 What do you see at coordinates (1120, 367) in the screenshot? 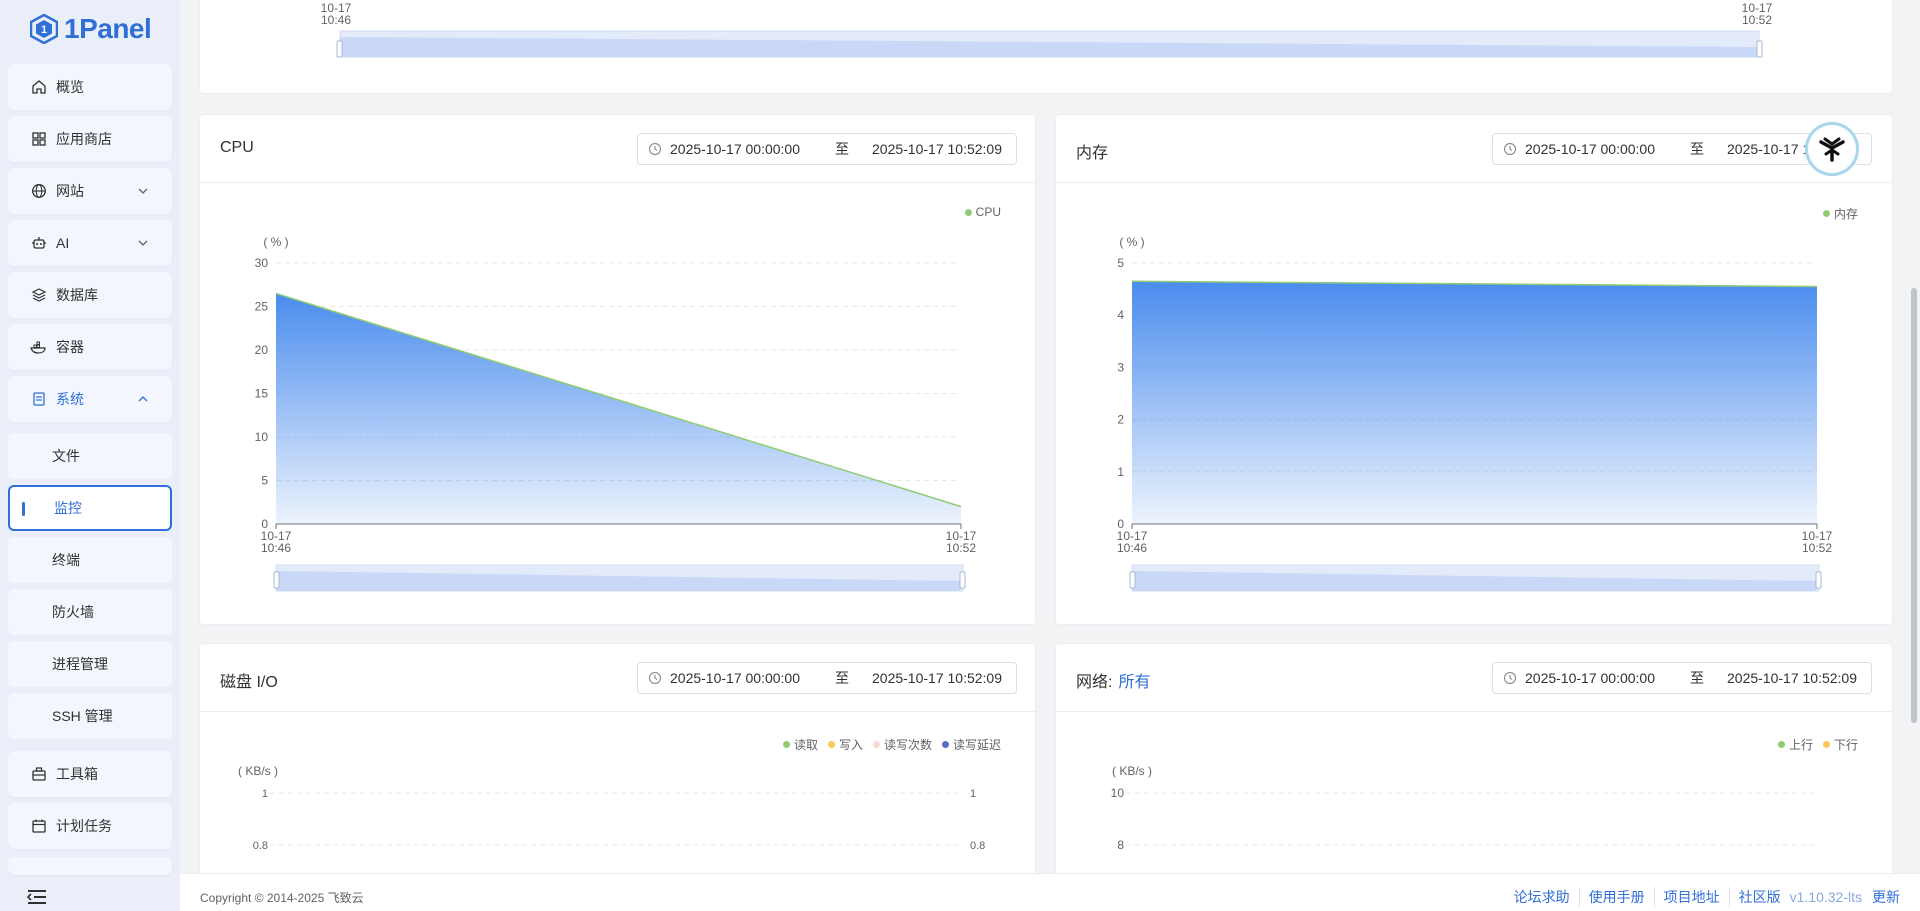
I see `y-tick-label: 3` at bounding box center [1120, 367].